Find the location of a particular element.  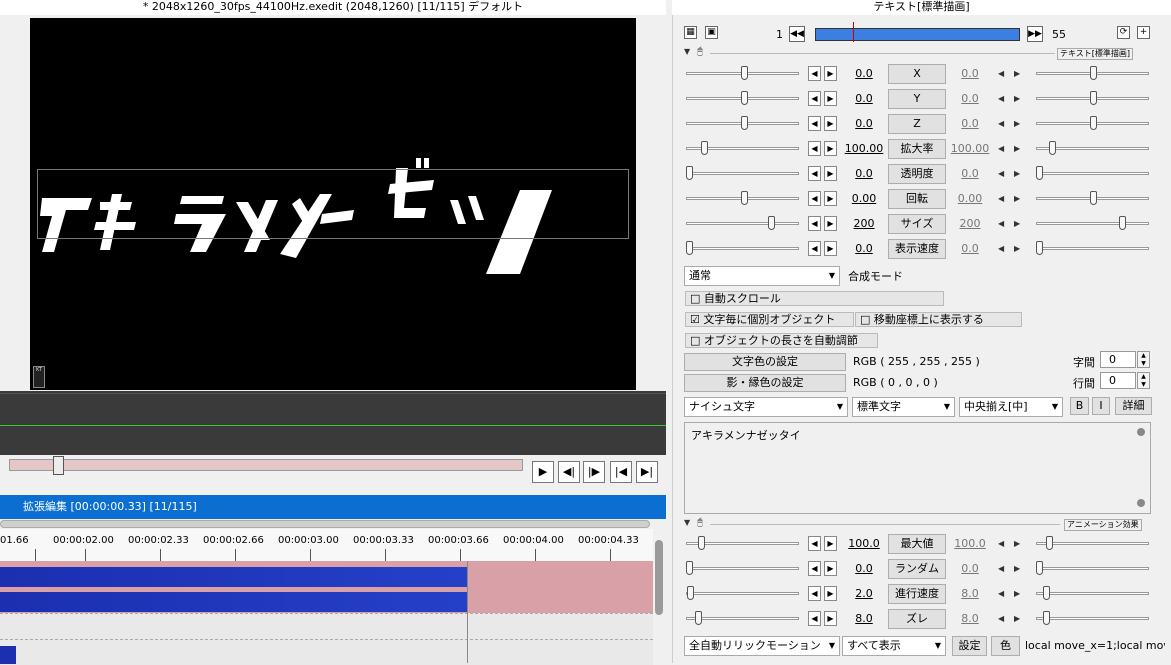

go-end-button: ▶| is located at coordinates (647, 472).